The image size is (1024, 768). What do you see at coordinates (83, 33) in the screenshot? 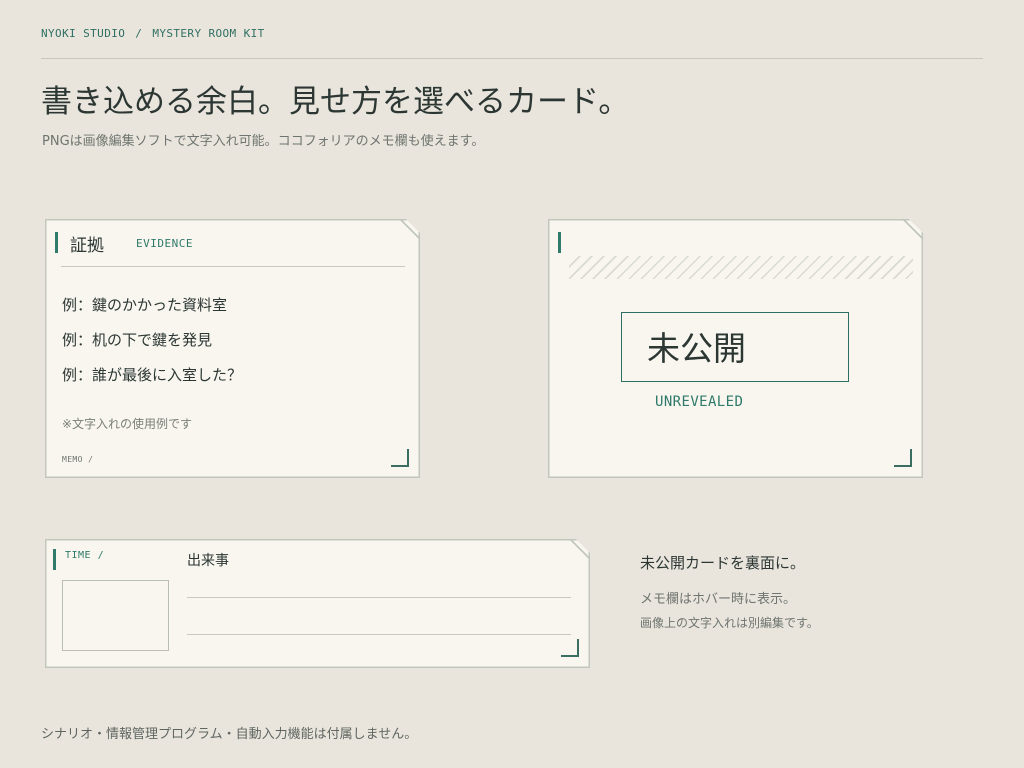
I see `breadcrumb-studio: NYOKI STUDIO` at bounding box center [83, 33].